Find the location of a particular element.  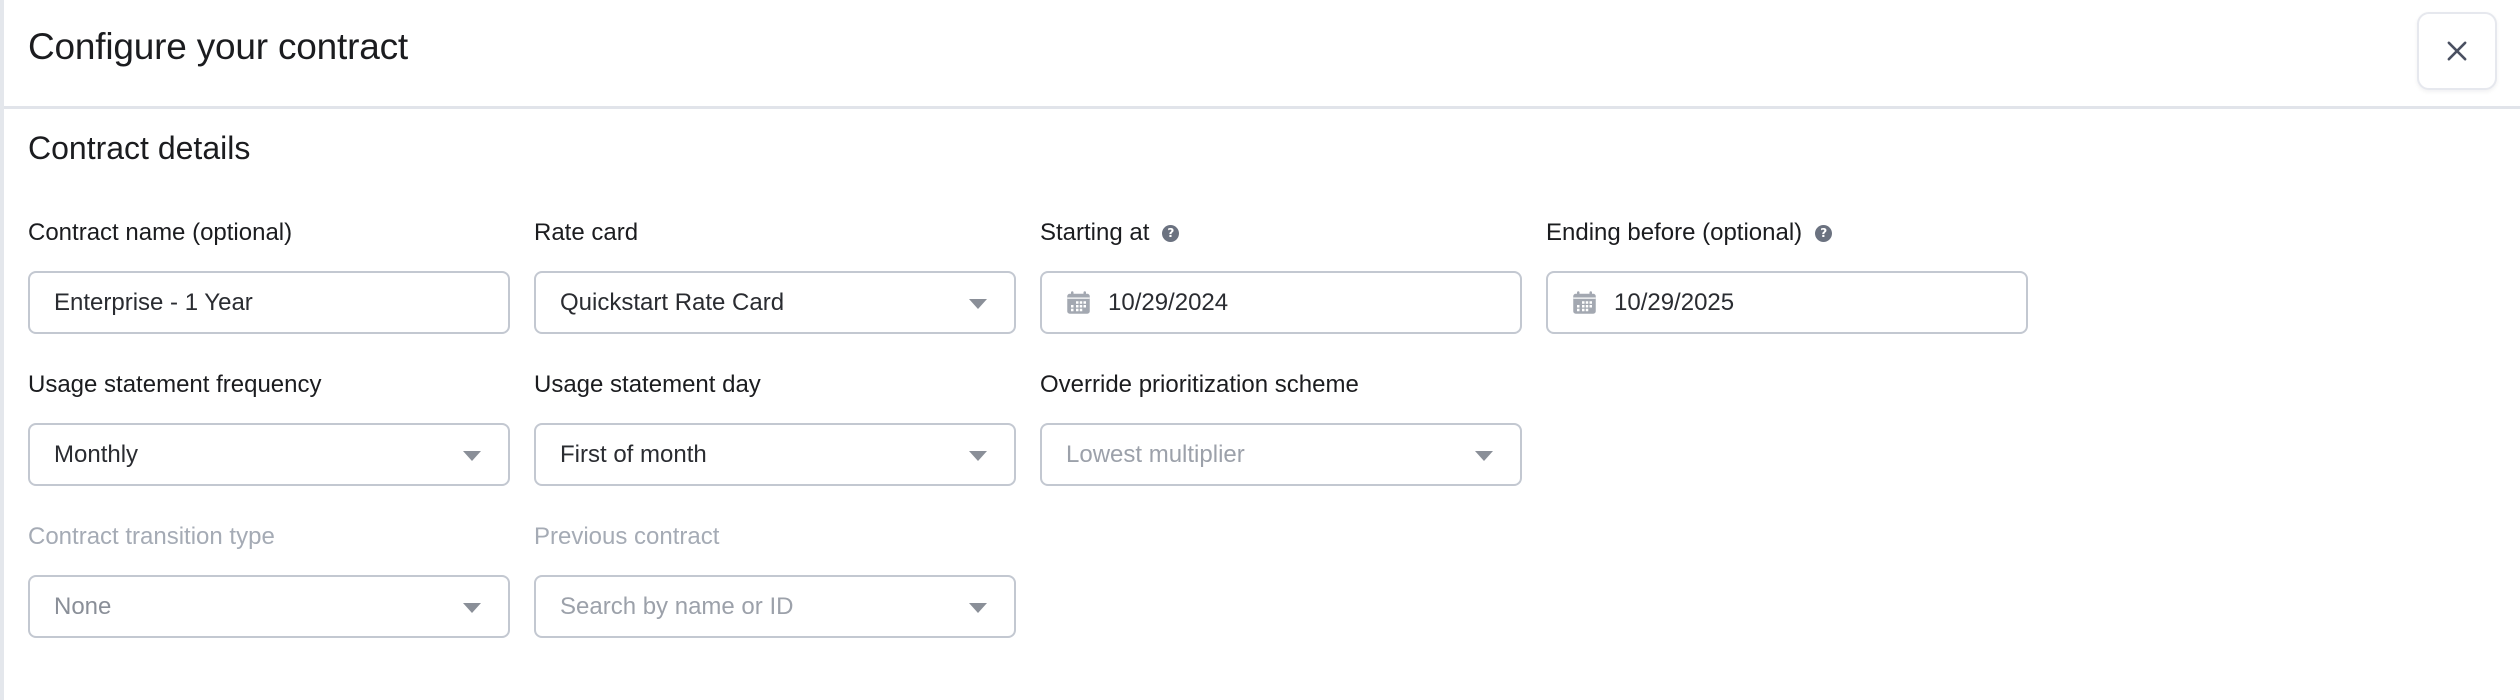

usage-statement-frequency-value: Monthly is located at coordinates (96, 454).